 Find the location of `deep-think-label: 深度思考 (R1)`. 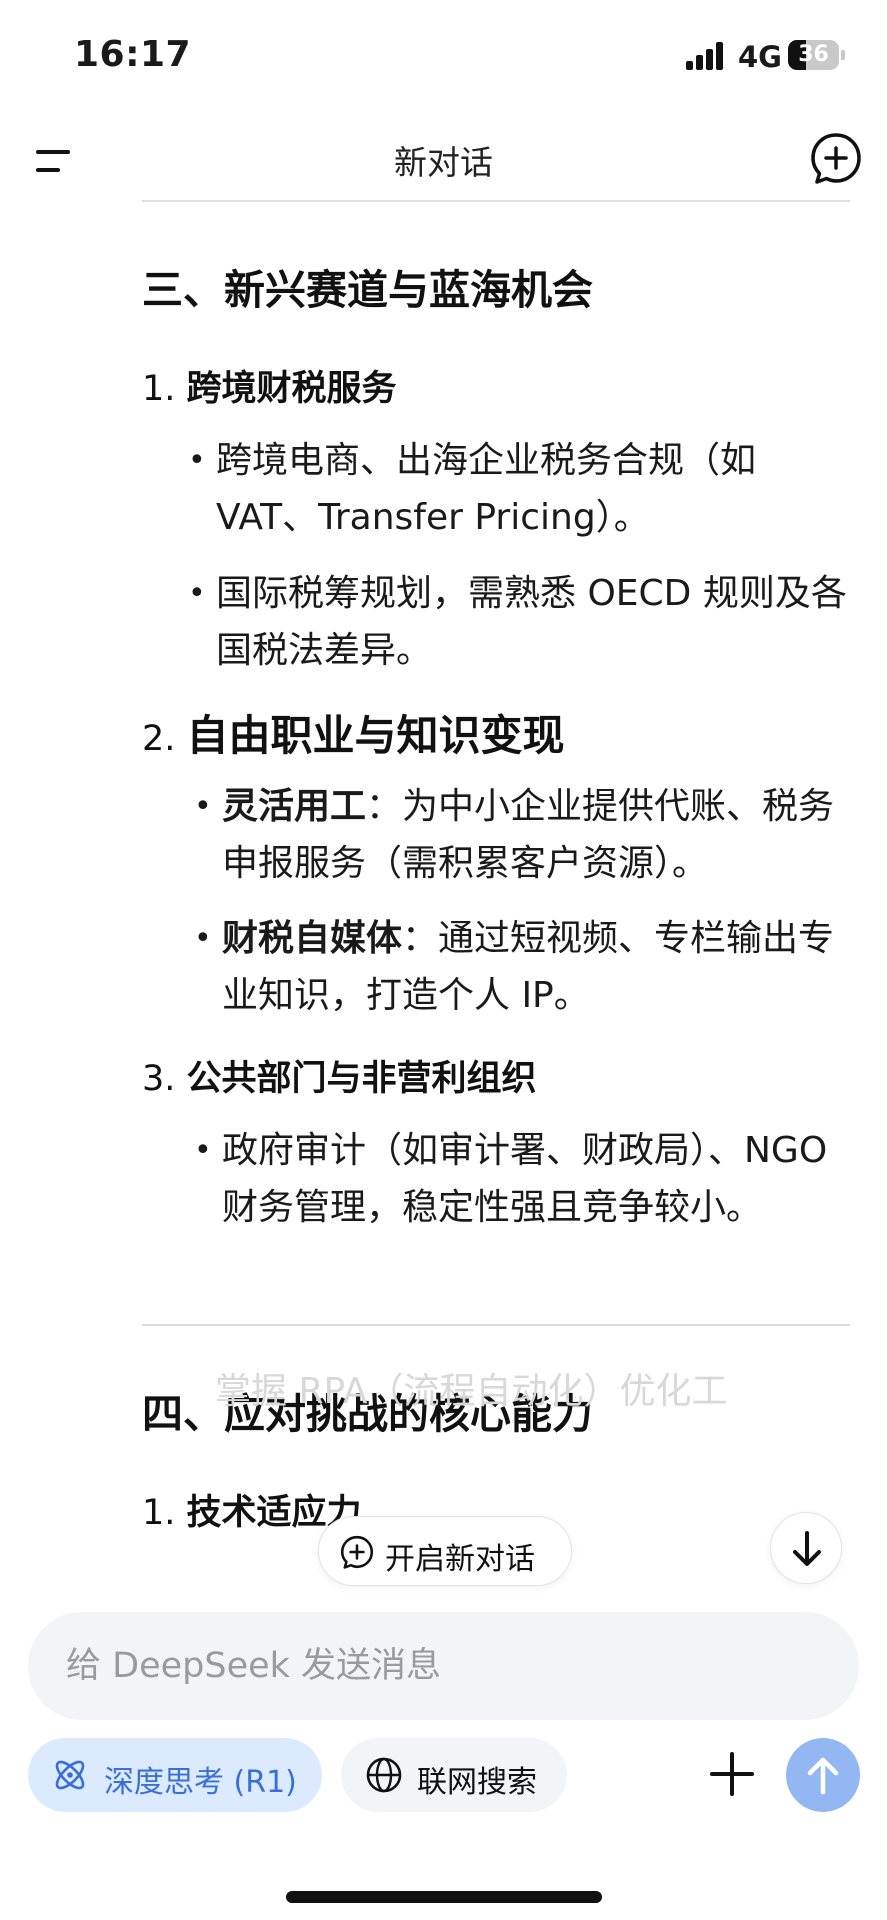

deep-think-label: 深度思考 (R1) is located at coordinates (200, 1782).